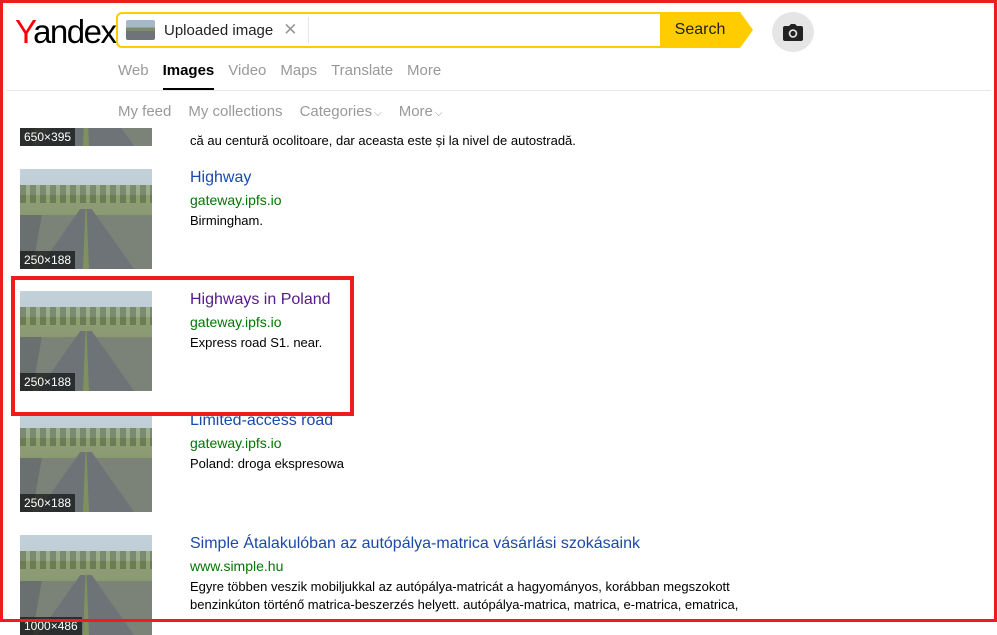 This screenshot has height=635, width=997. I want to click on more-dropdown: More ⌵, so click(421, 111).